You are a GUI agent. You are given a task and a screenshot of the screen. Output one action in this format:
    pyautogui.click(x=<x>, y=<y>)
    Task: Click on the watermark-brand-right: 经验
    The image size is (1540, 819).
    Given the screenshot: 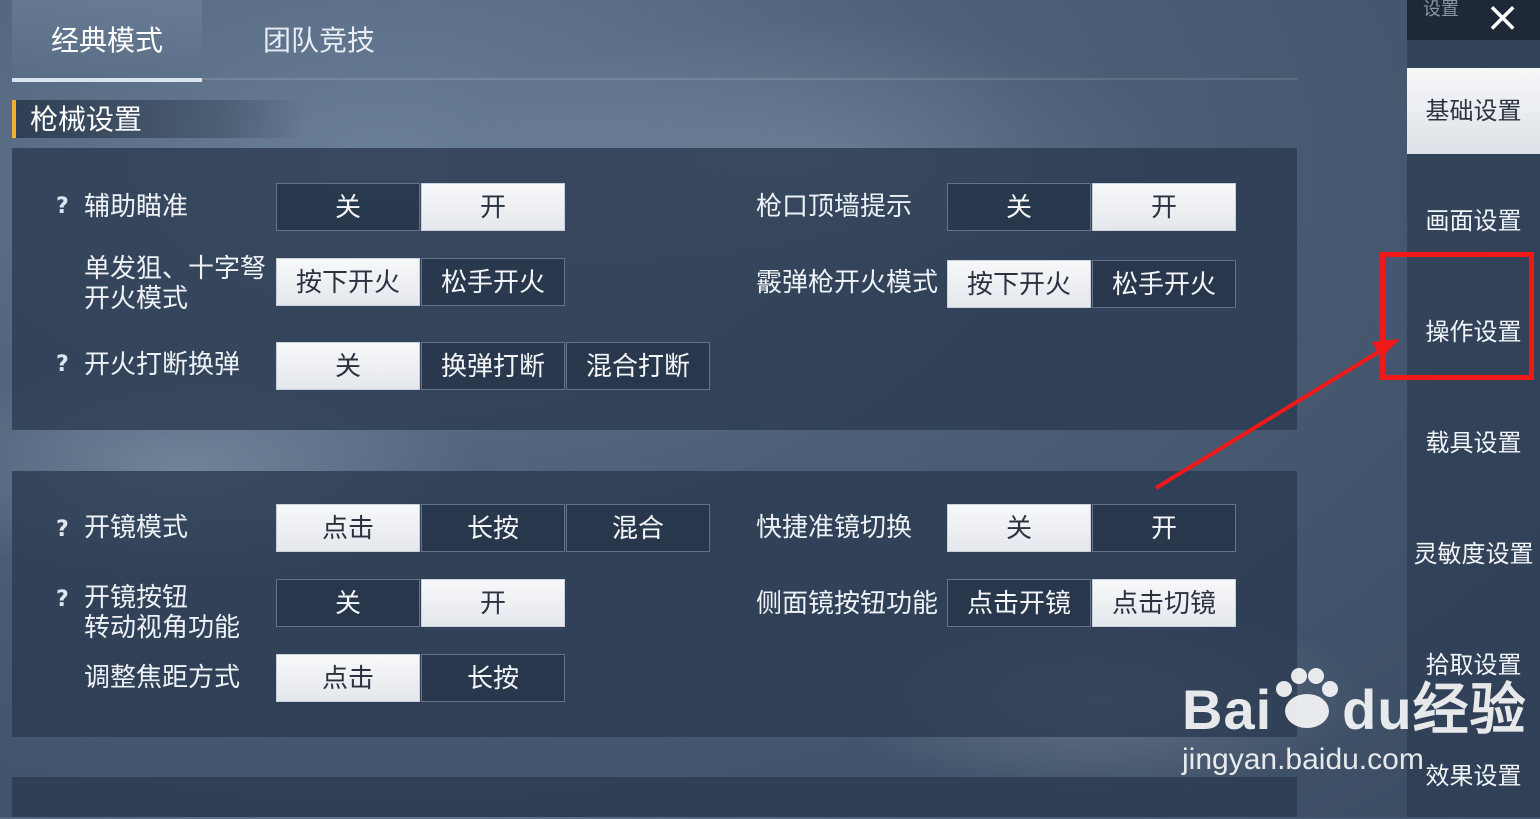 What is the action you would take?
    pyautogui.click(x=1469, y=709)
    